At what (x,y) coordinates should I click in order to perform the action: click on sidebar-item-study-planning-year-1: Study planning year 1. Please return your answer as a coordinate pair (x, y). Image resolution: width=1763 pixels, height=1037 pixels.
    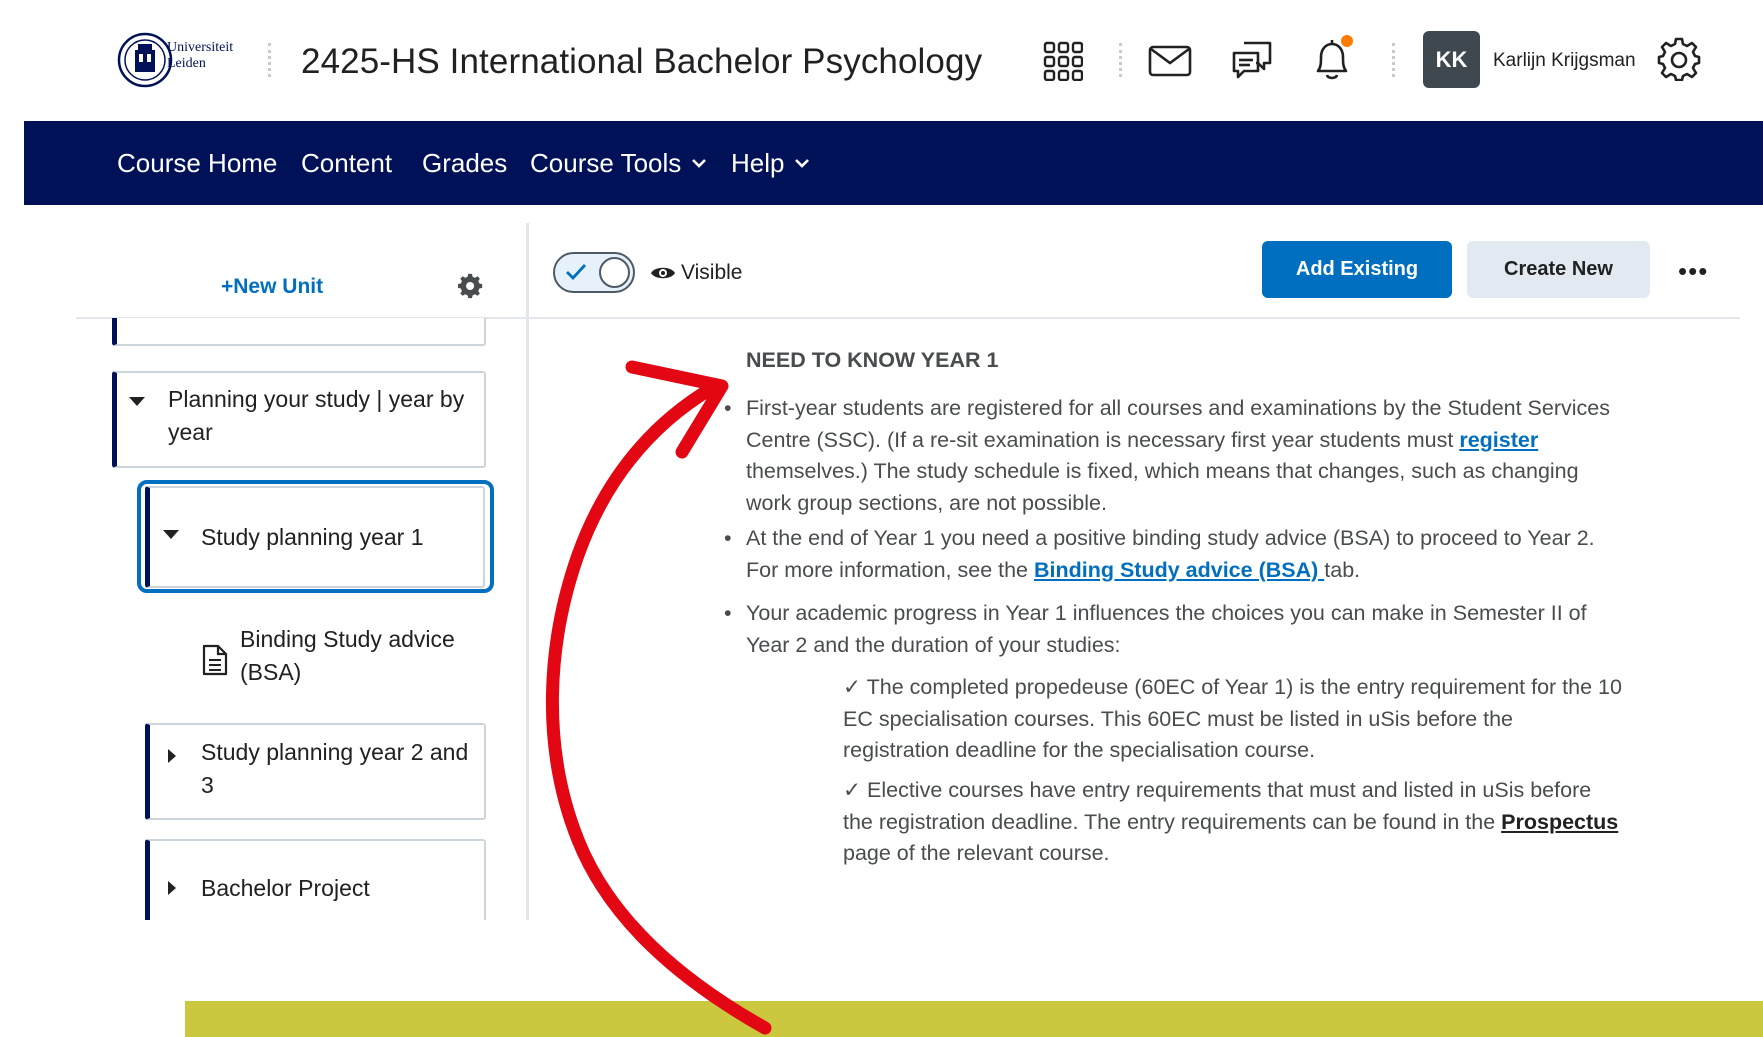
    Looking at the image, I should click on (315, 537).